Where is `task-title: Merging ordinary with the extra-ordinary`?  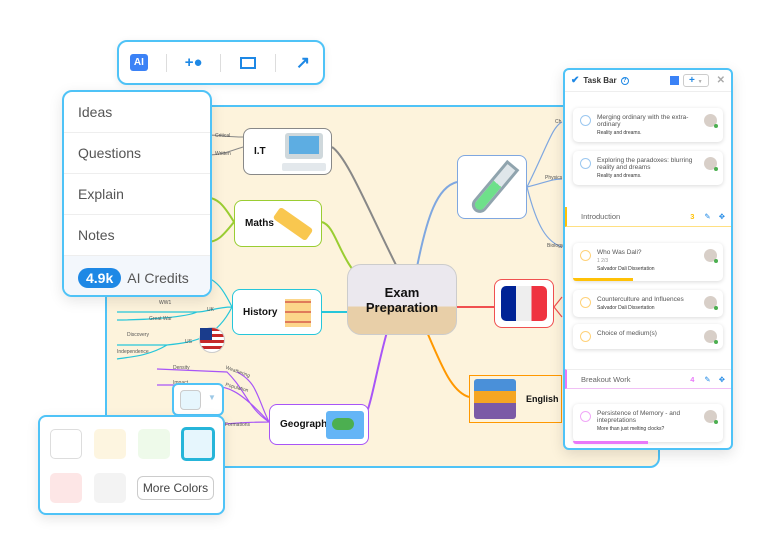 task-title: Merging ordinary with the extra-ordinary is located at coordinates (643, 121).